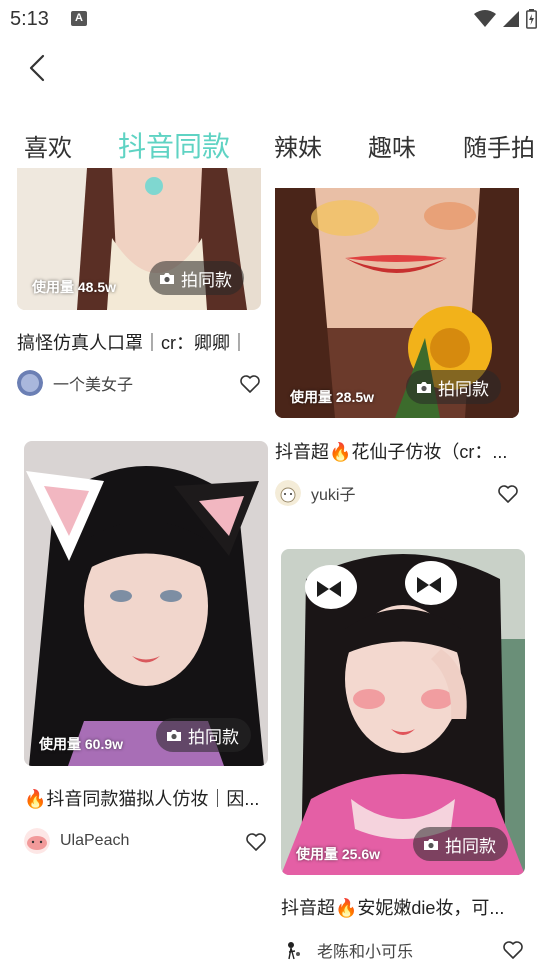  Describe the element at coordinates (79, 18) in the screenshot. I see `notification-a-icon: A` at that location.